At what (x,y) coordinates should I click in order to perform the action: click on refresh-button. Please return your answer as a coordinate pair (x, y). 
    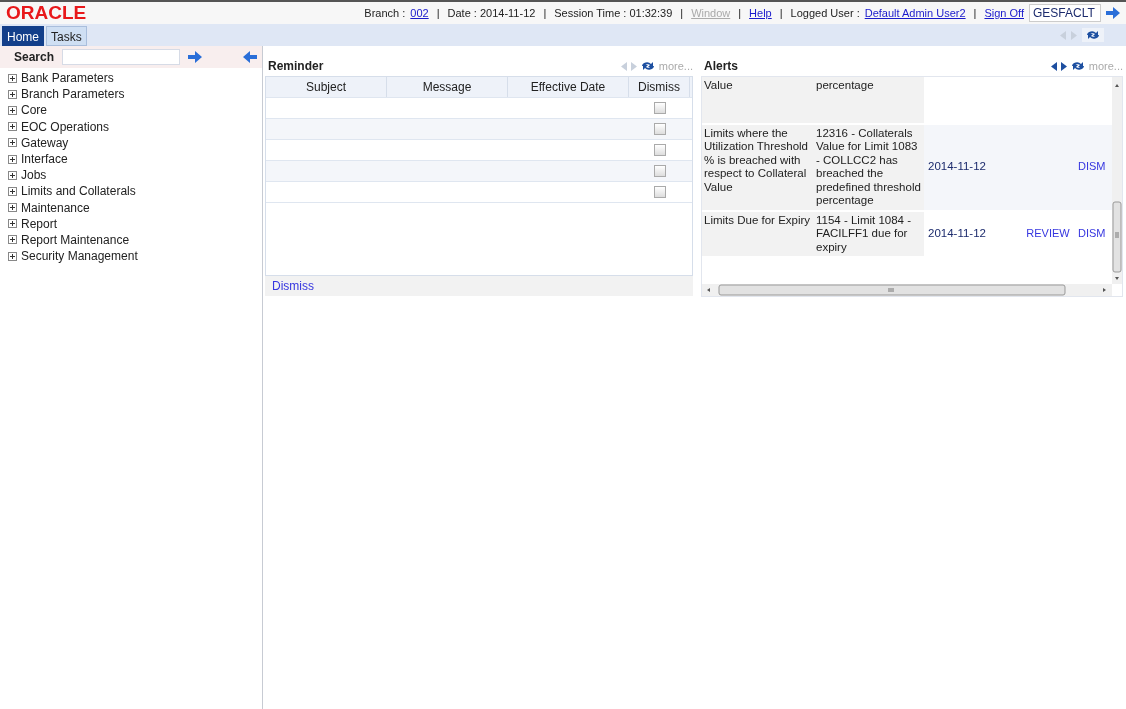
    Looking at the image, I should click on (1093, 35).